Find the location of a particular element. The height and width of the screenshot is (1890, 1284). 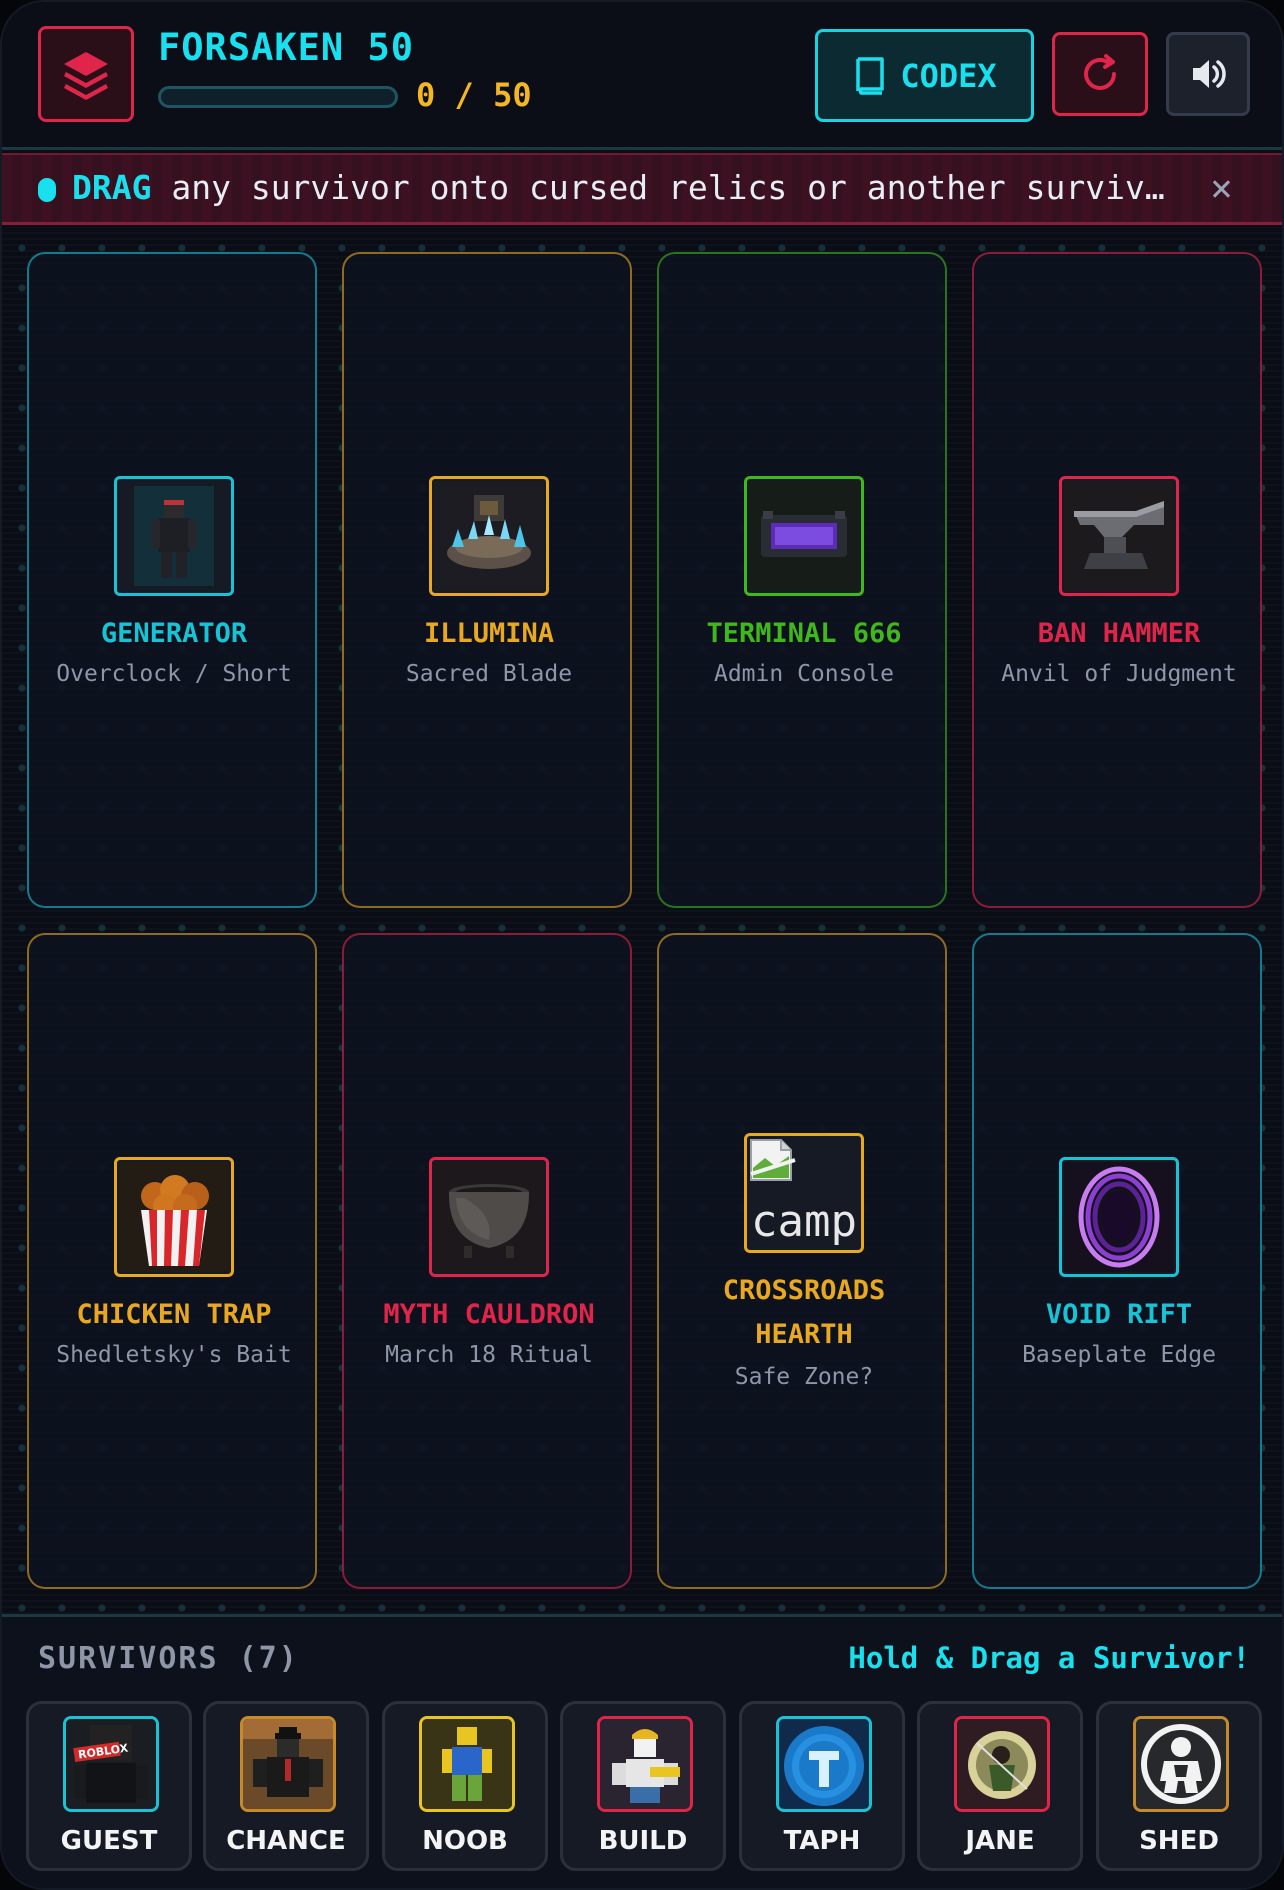

menu-button is located at coordinates (86, 74).